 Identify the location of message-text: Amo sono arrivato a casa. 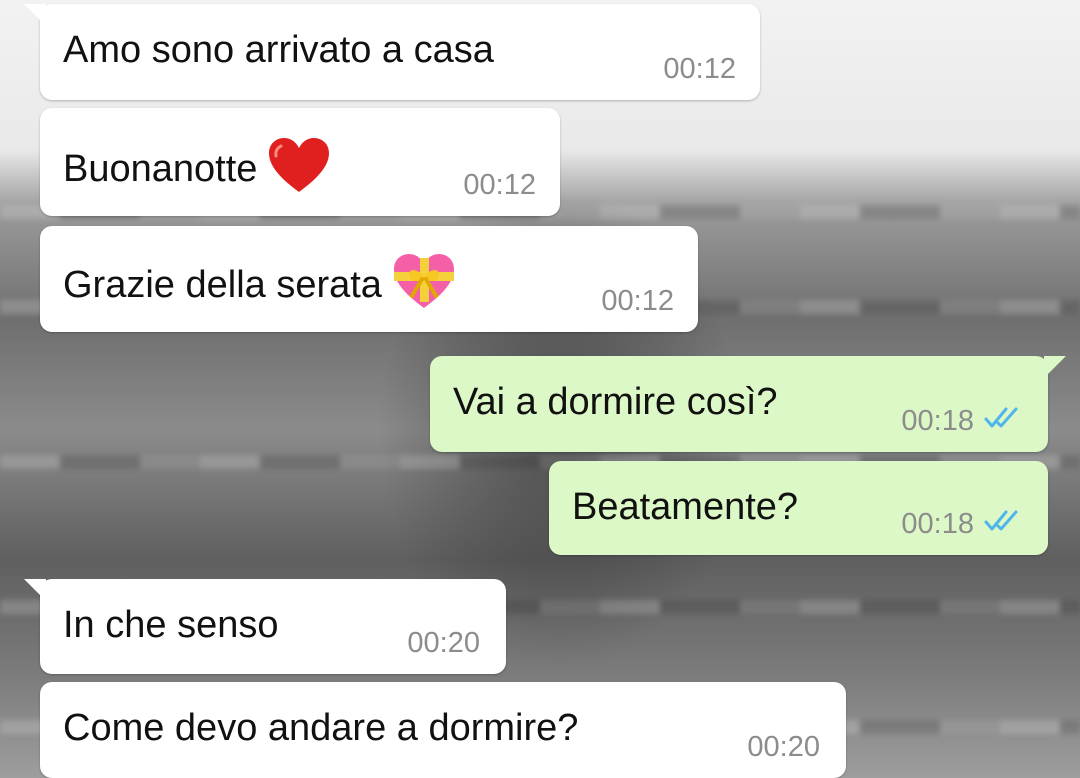
(278, 50).